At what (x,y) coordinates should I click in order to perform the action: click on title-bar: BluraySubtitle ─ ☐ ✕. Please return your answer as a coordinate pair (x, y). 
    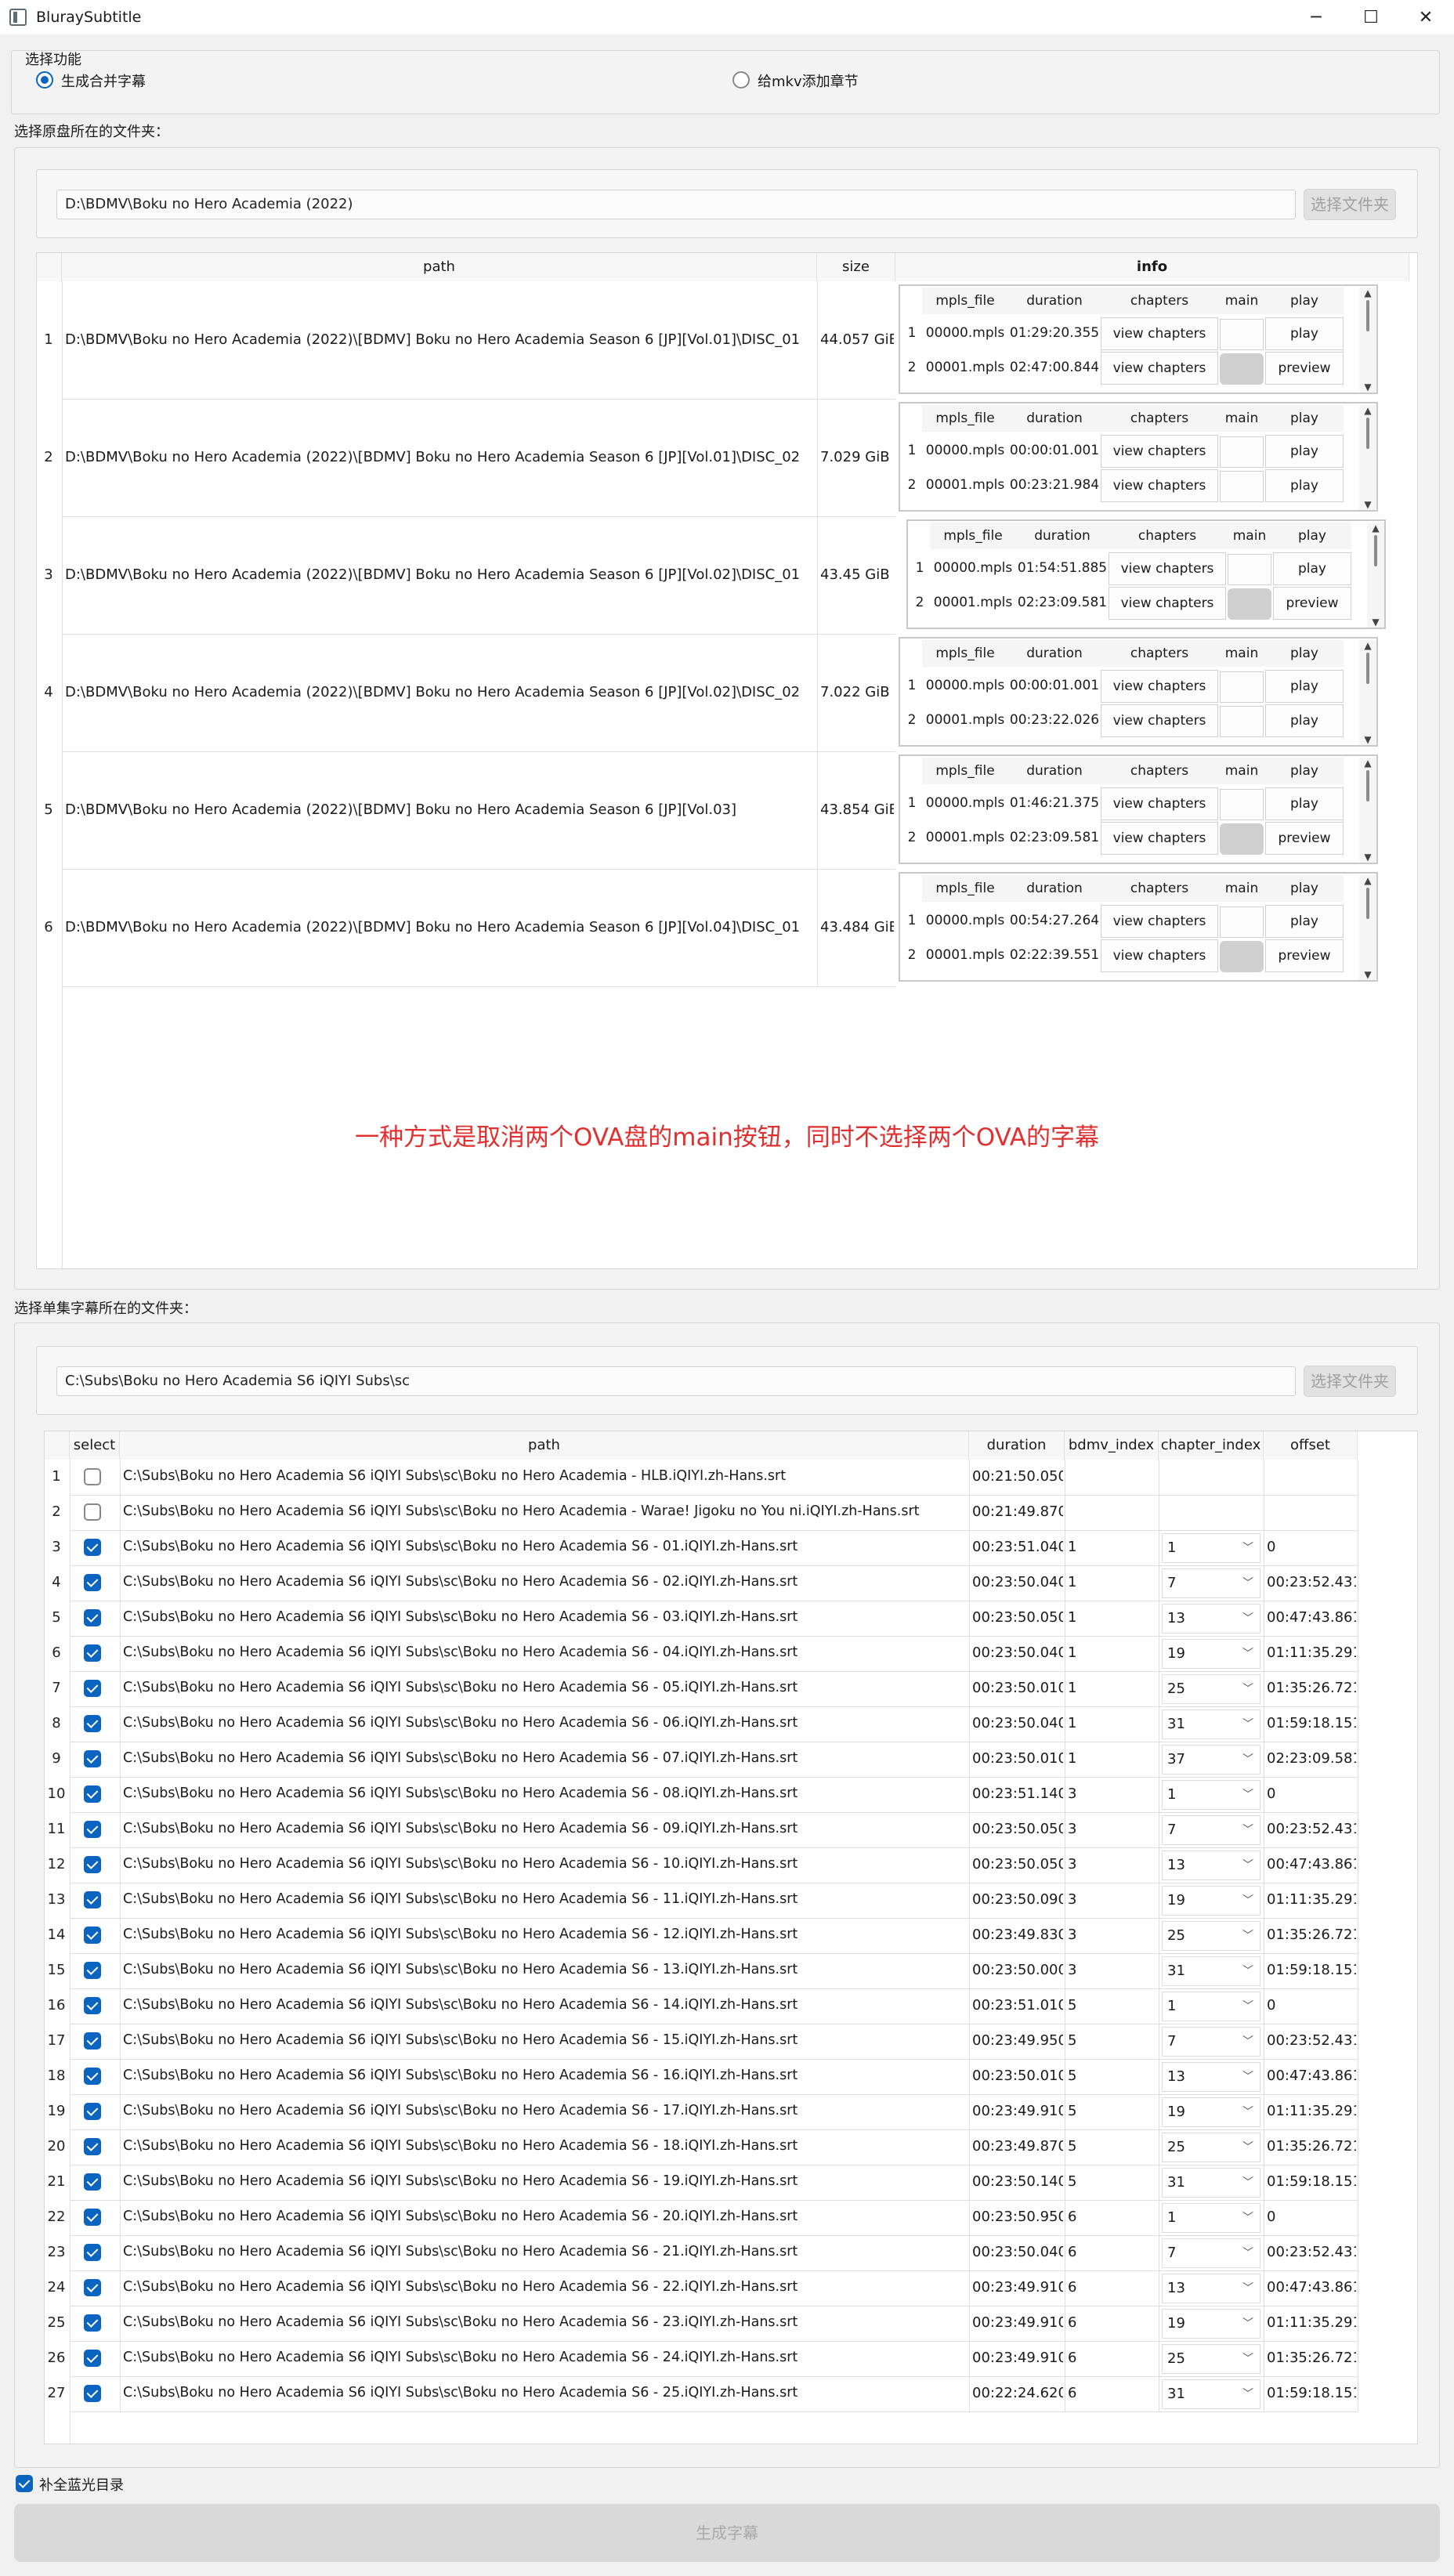
    Looking at the image, I should click on (727, 17).